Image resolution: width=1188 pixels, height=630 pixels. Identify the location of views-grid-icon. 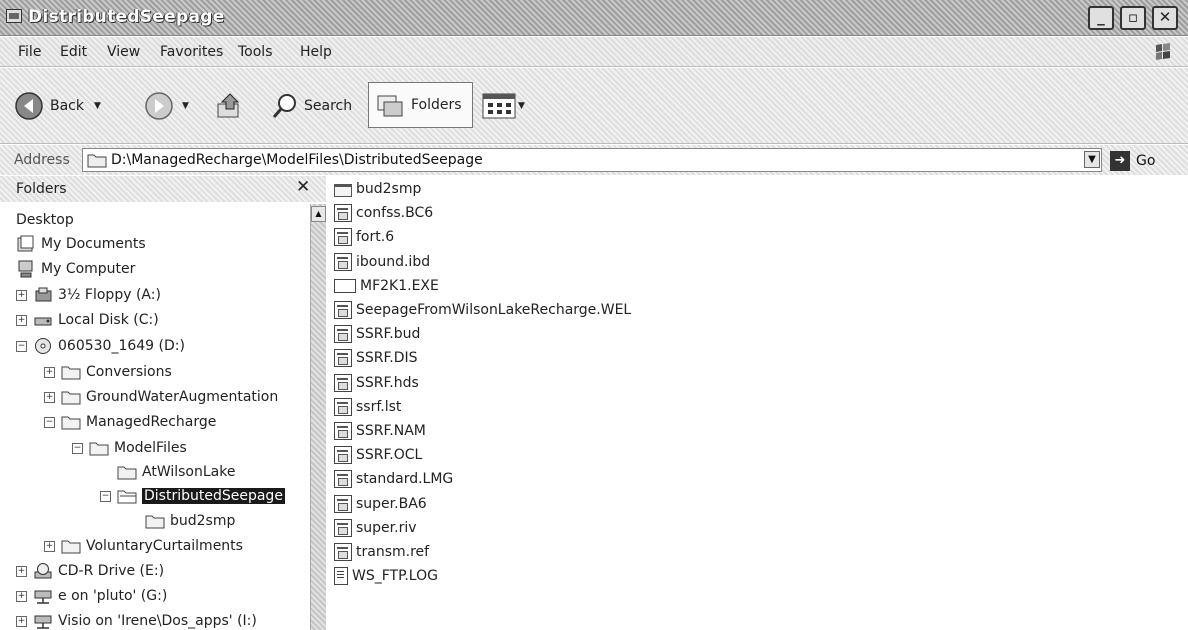
(499, 106).